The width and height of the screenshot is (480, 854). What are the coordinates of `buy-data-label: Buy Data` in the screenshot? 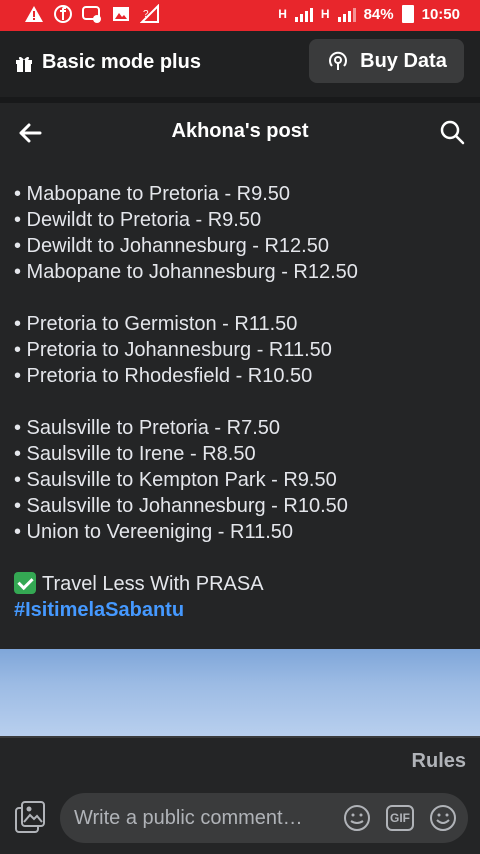 It's located at (403, 60).